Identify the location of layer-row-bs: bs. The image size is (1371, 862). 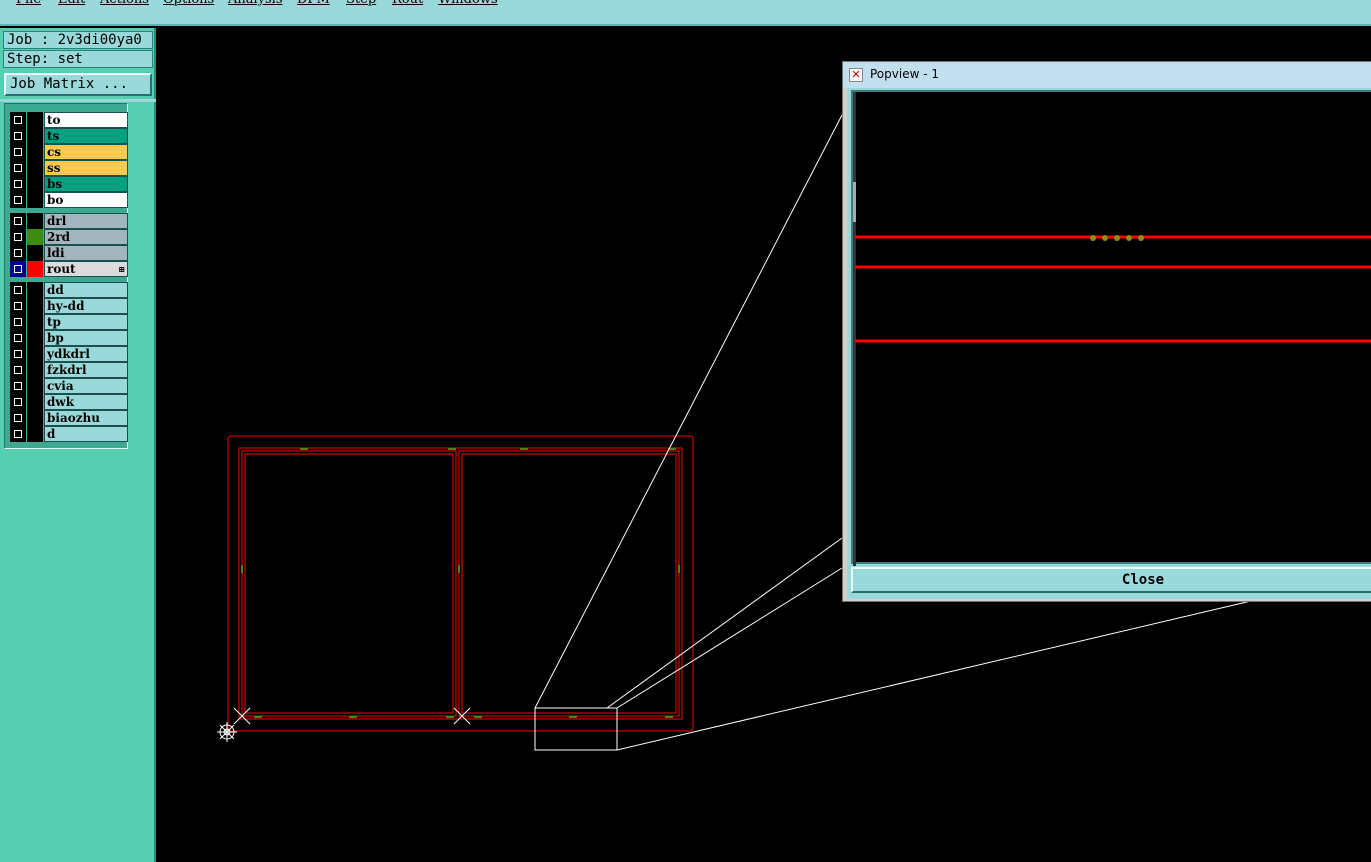
(69, 184).